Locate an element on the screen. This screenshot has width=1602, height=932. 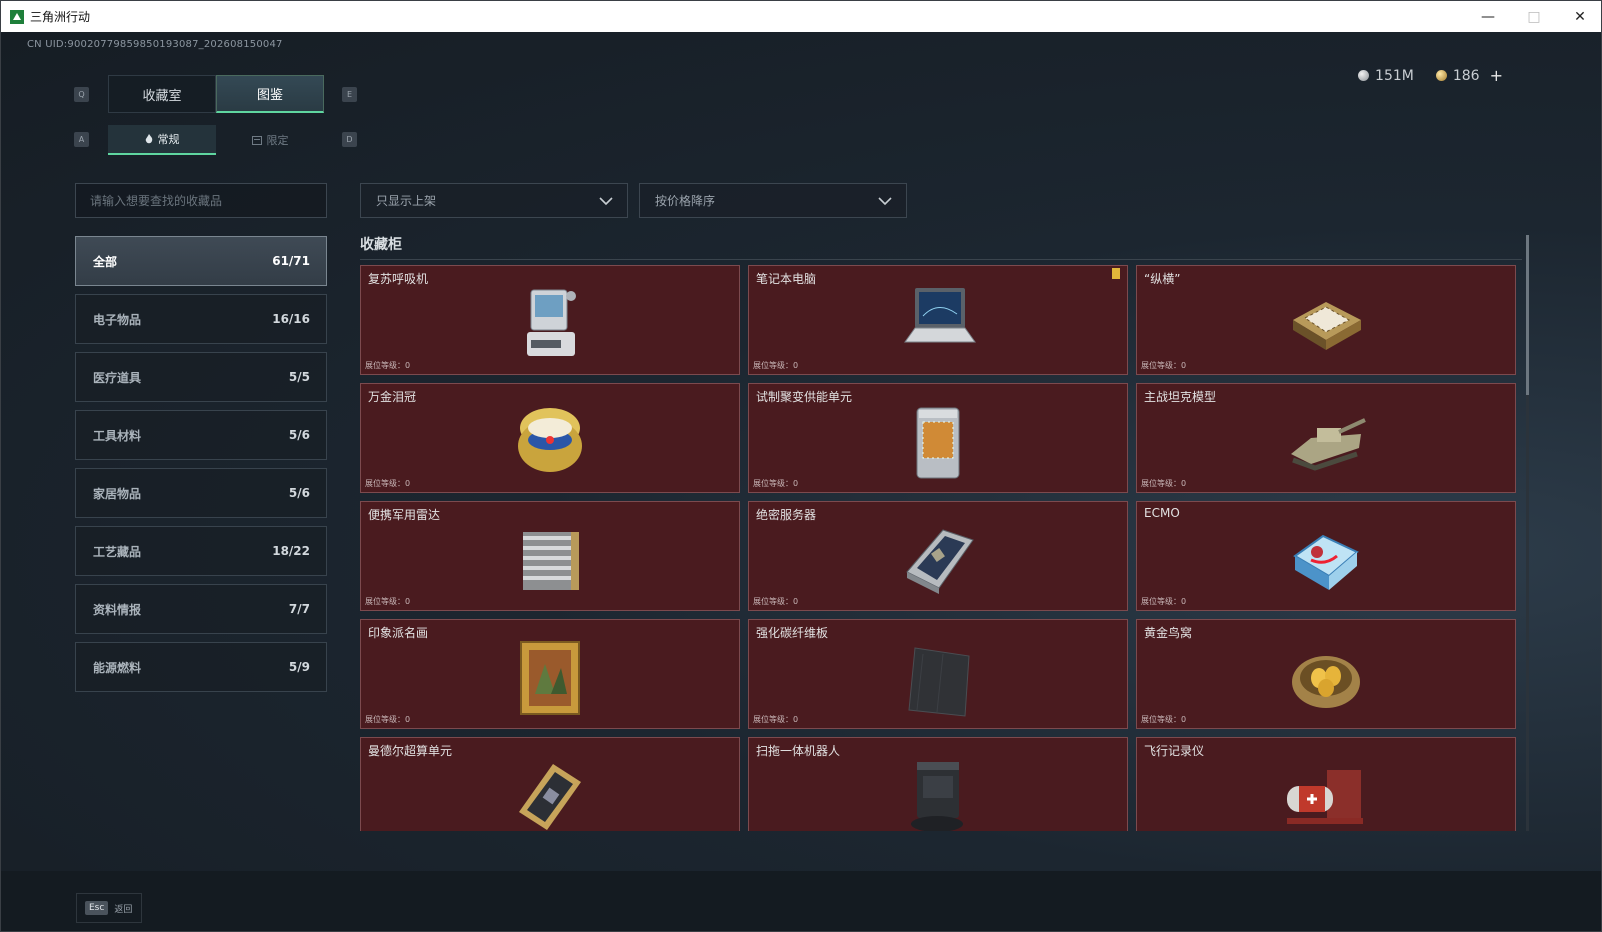
tab-regular: 常规 is located at coordinates (162, 140).